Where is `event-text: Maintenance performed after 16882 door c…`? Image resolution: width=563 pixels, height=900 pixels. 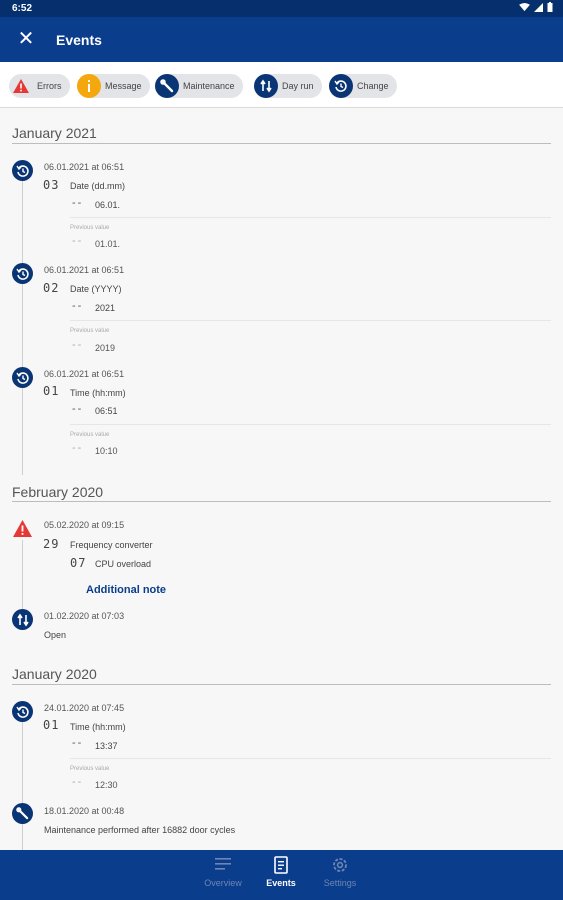 event-text: Maintenance performed after 16882 door c… is located at coordinates (140, 830).